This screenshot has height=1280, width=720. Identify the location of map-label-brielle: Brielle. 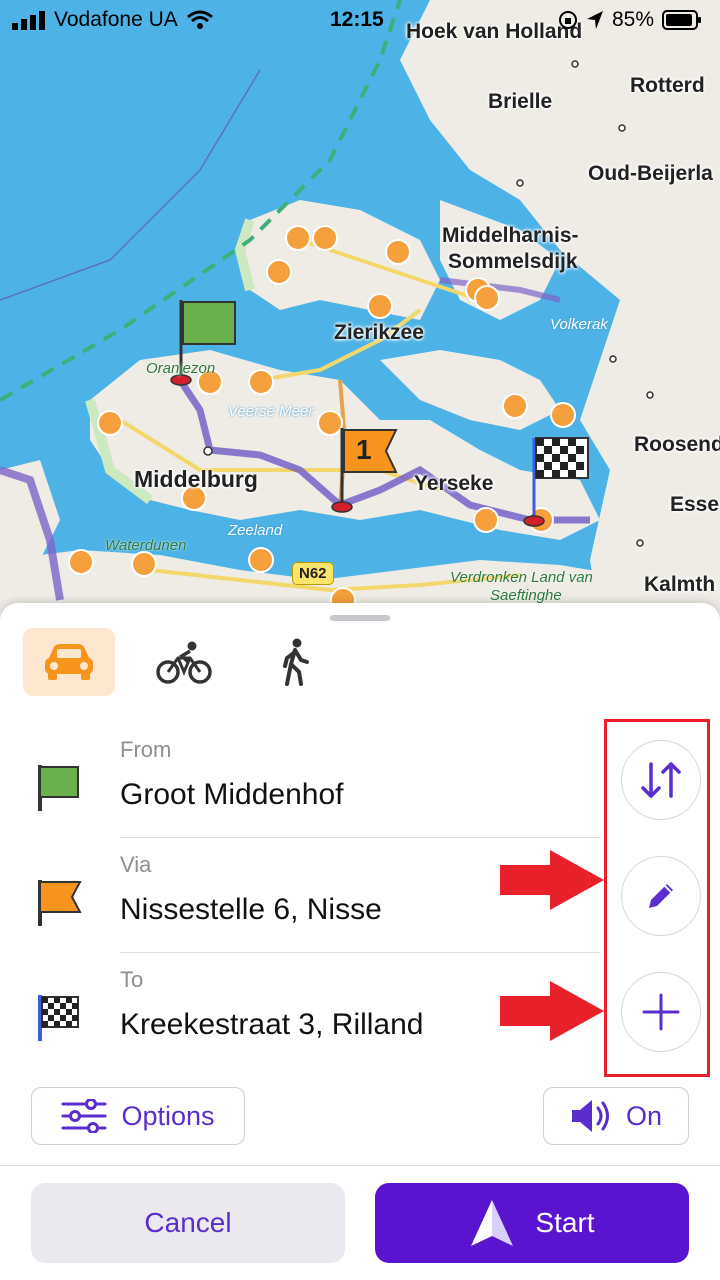
(520, 101).